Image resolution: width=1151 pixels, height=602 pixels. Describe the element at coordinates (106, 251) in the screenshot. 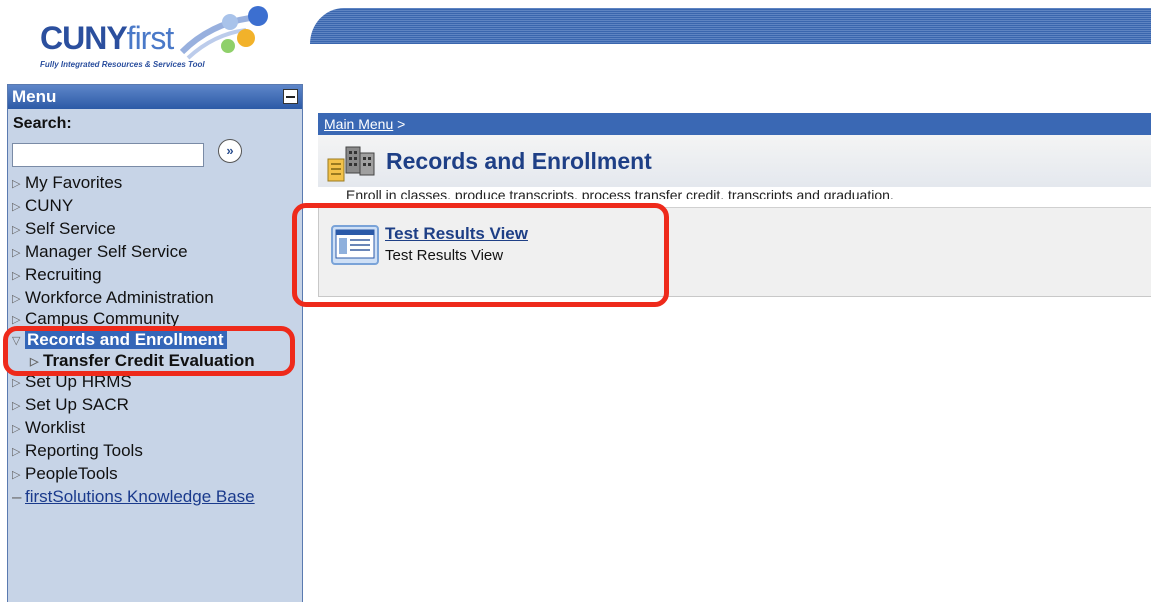

I see `menu-item-label: Manager Self Service` at that location.